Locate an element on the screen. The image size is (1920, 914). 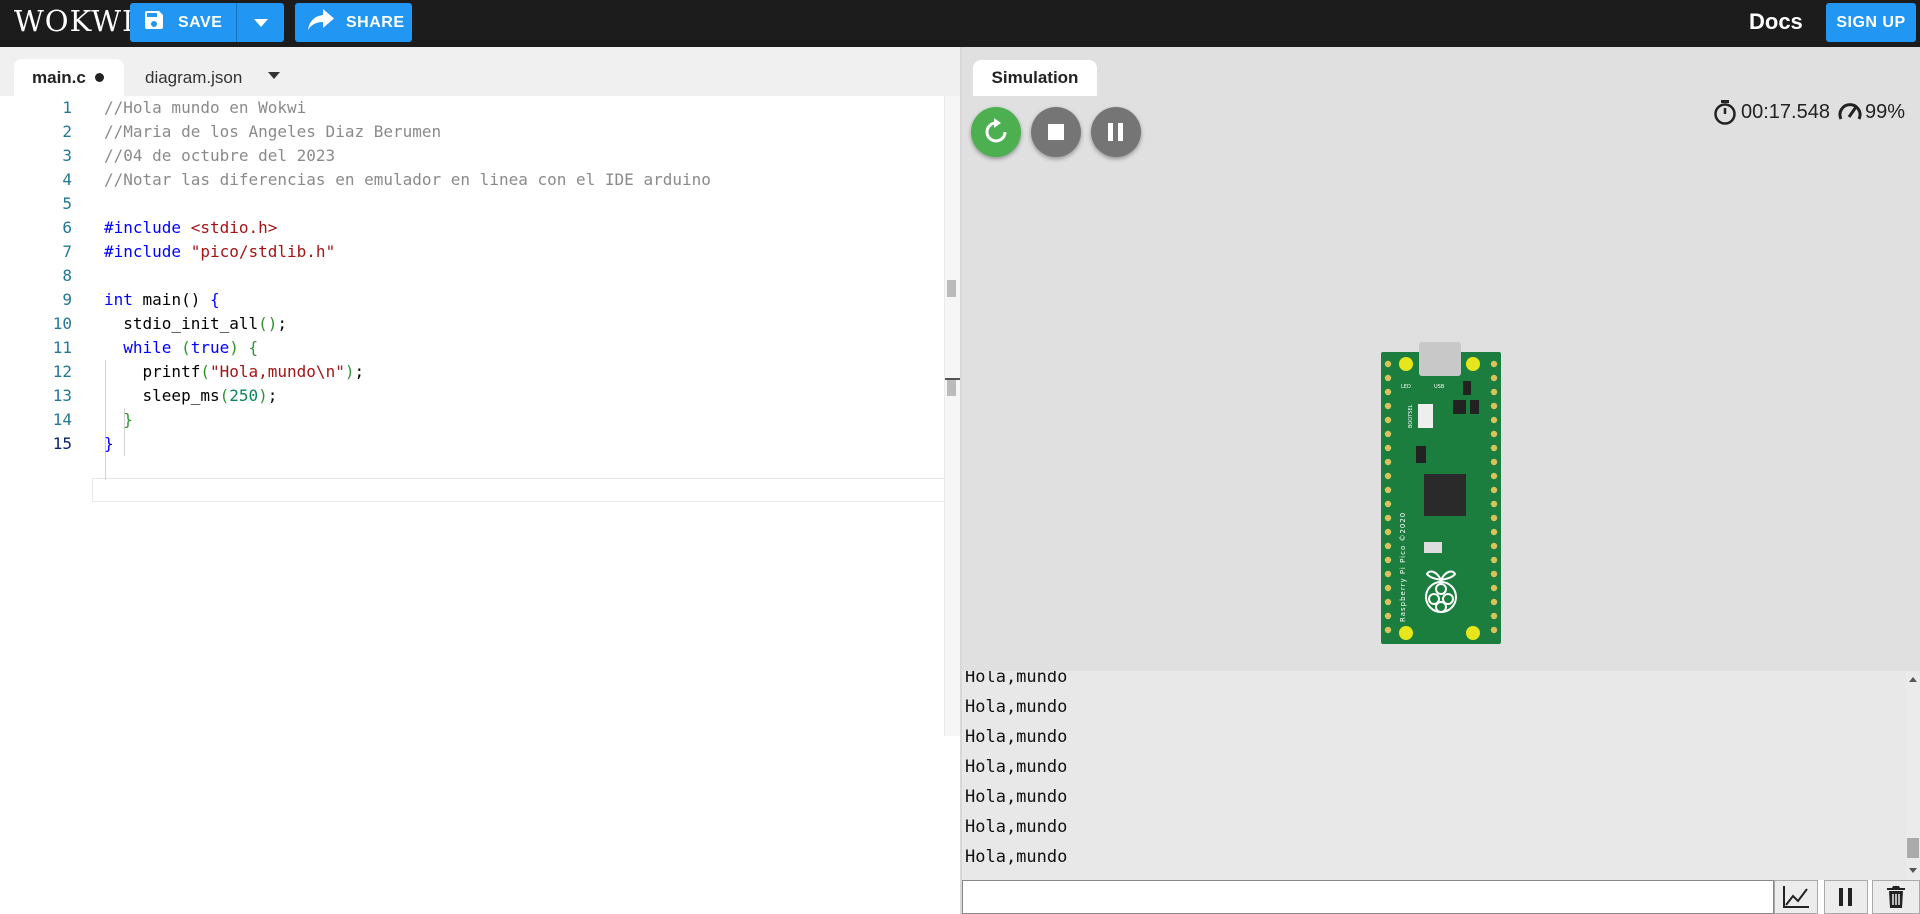
sim-speed: 99% is located at coordinates (1871, 112).